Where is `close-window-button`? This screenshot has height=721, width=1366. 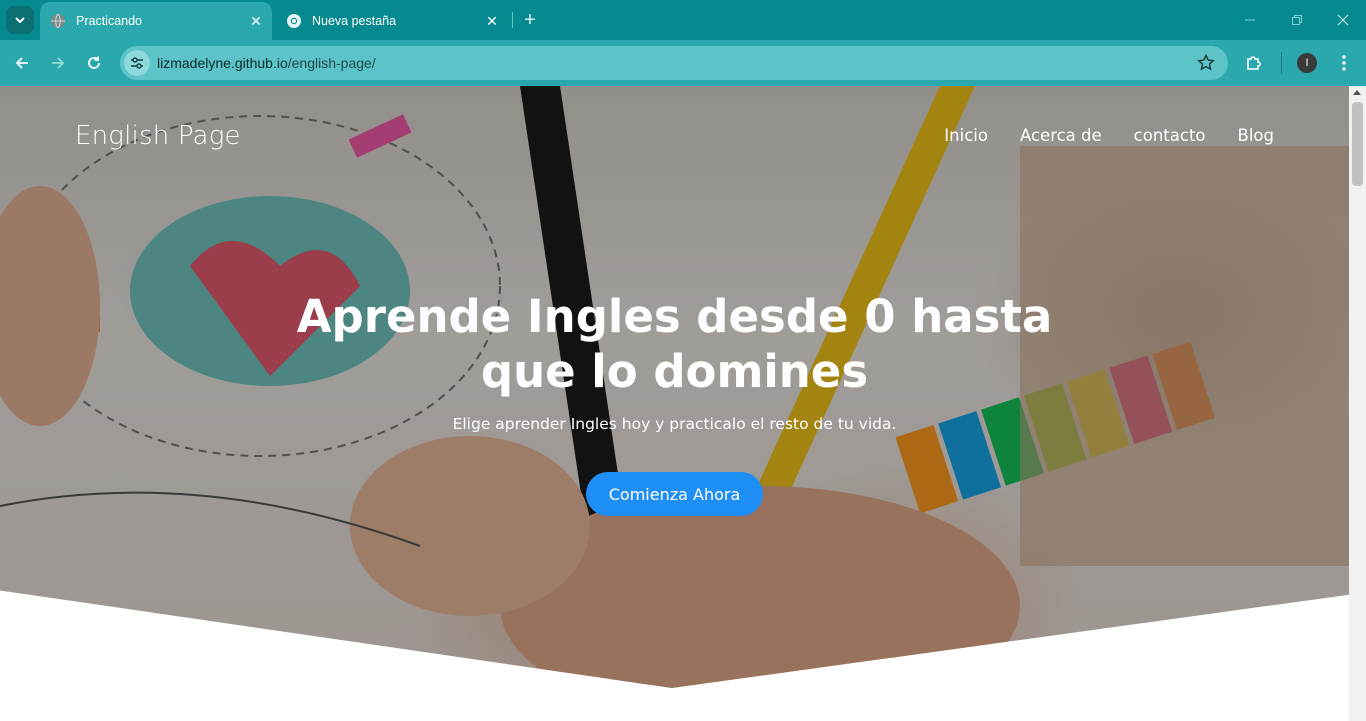 close-window-button is located at coordinates (1343, 20).